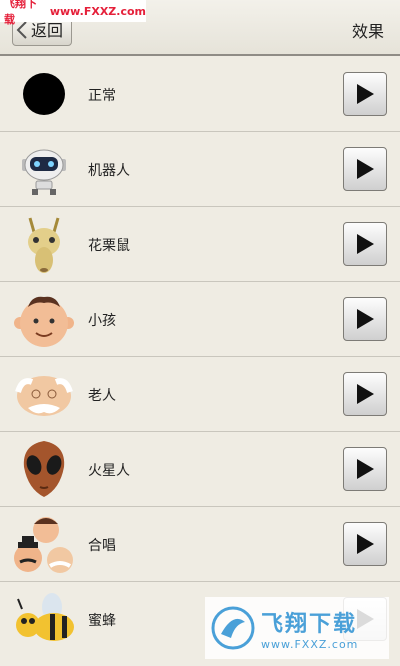 The height and width of the screenshot is (666, 400). I want to click on list-item-label: 火星人, so click(109, 471).